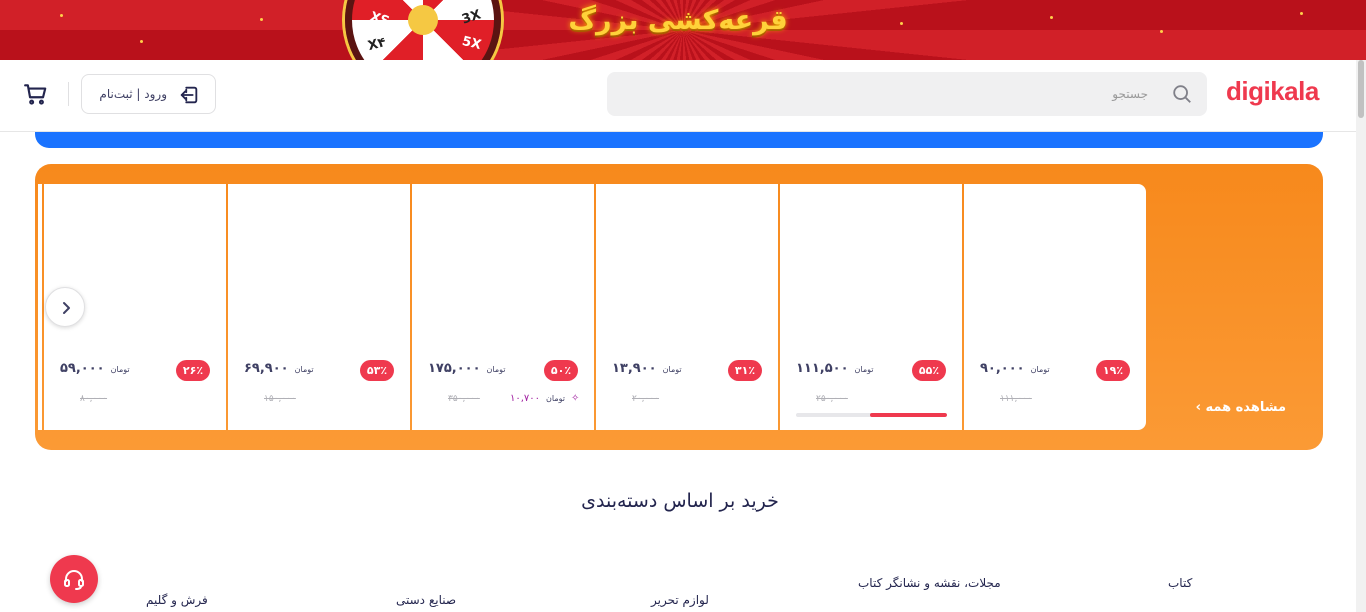  Describe the element at coordinates (377, 370) in the screenshot. I see `discount-badge: ۵۳٪` at that location.